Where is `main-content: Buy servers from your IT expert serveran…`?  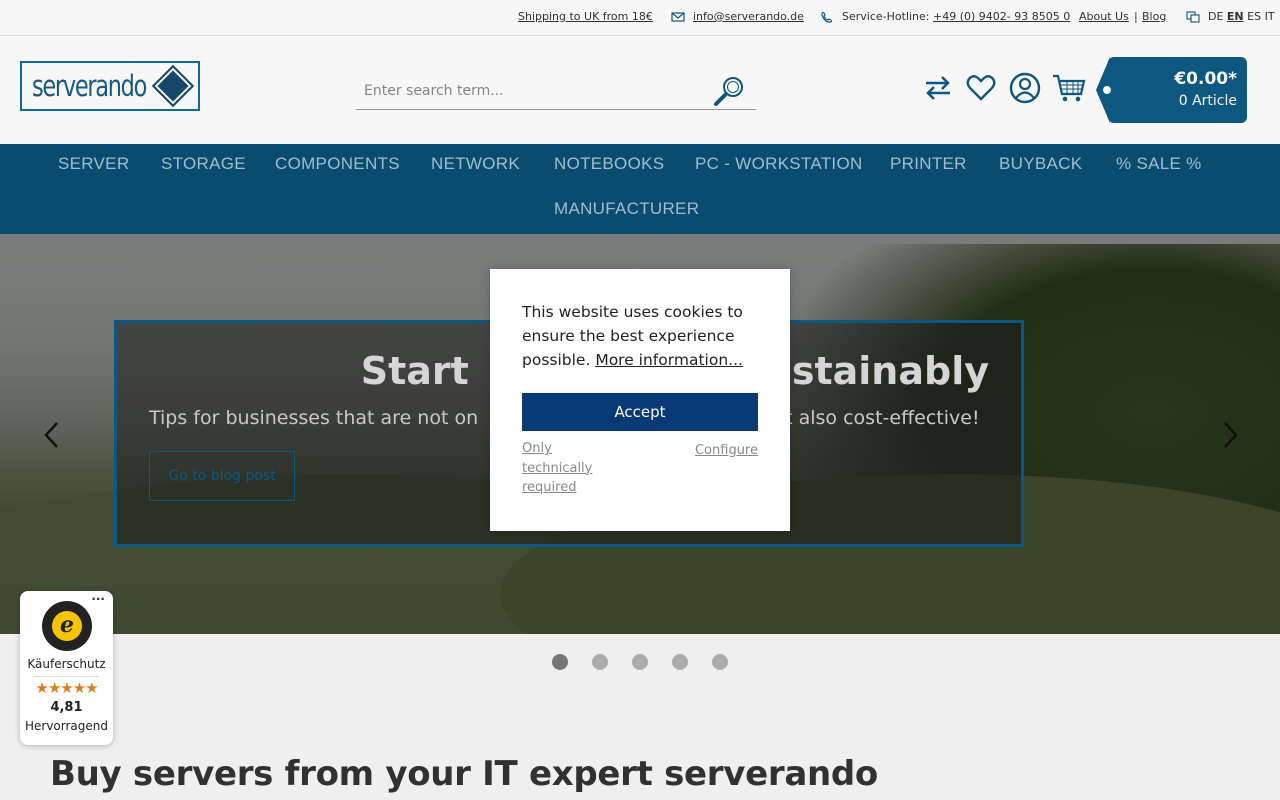 main-content: Buy servers from your IT expert serveran… is located at coordinates (640, 745).